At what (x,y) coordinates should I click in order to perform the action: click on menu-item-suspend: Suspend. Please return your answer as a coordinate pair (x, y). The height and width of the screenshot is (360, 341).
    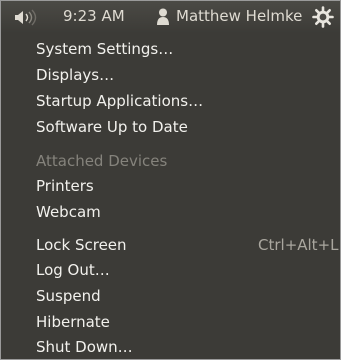
    Looking at the image, I should click on (68, 296).